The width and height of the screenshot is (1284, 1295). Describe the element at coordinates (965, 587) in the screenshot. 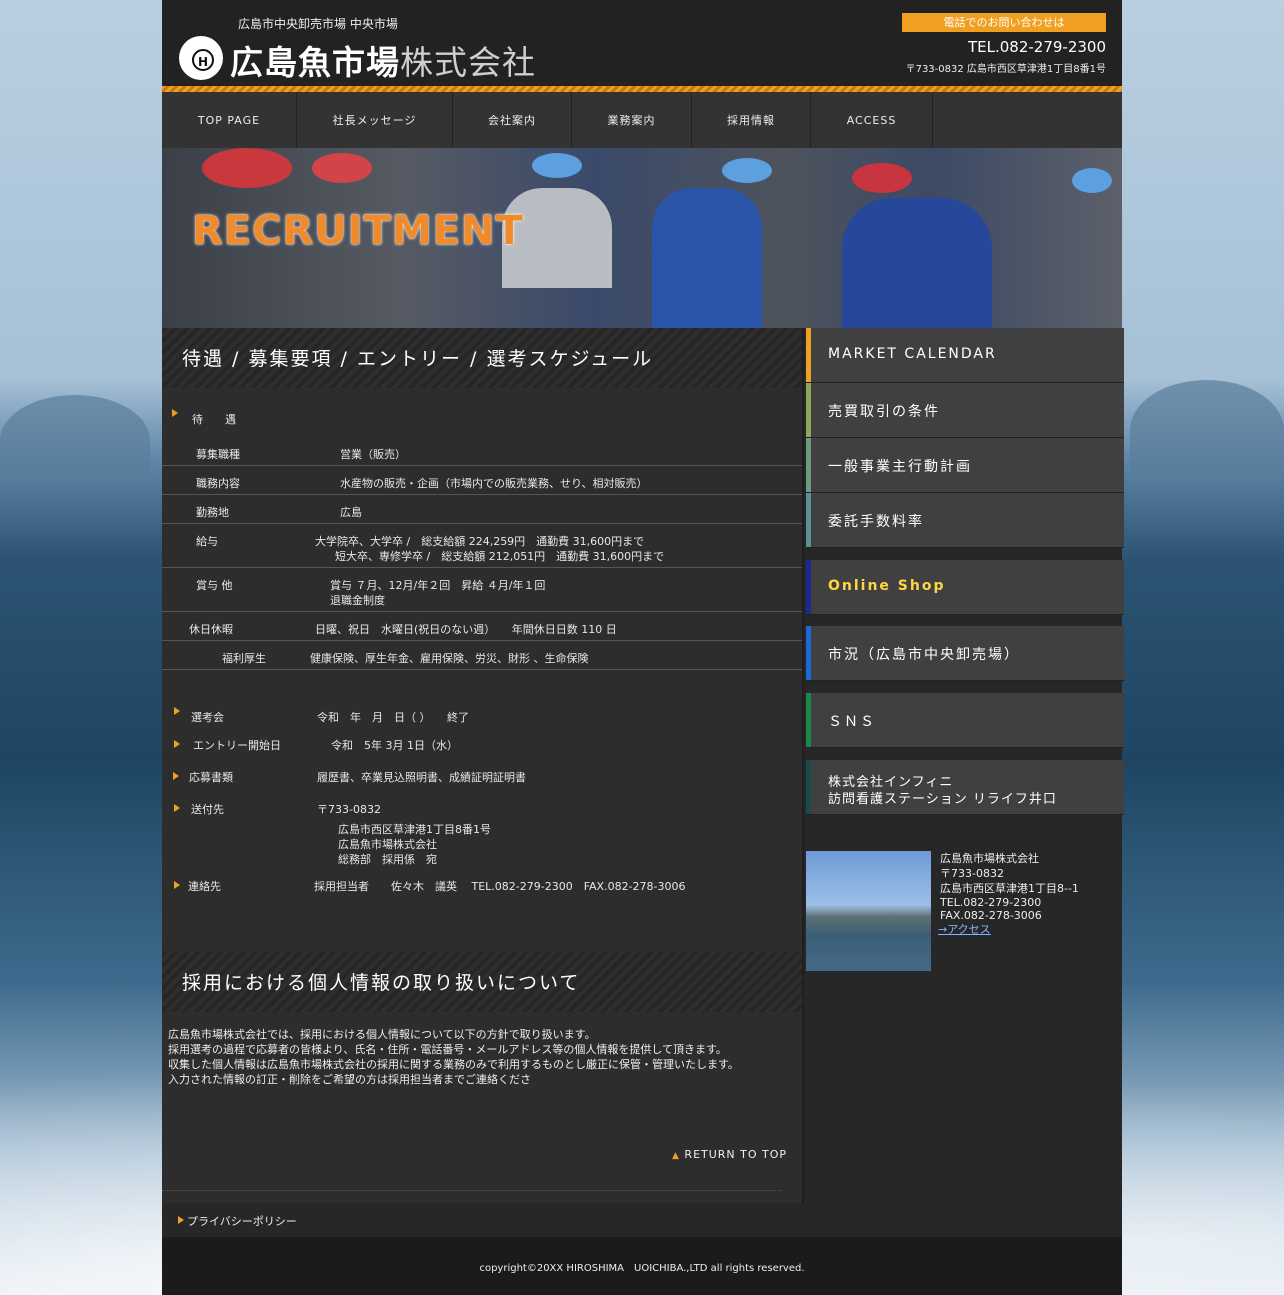

I see `sidebar-online-shop-button: Online Shop` at that location.